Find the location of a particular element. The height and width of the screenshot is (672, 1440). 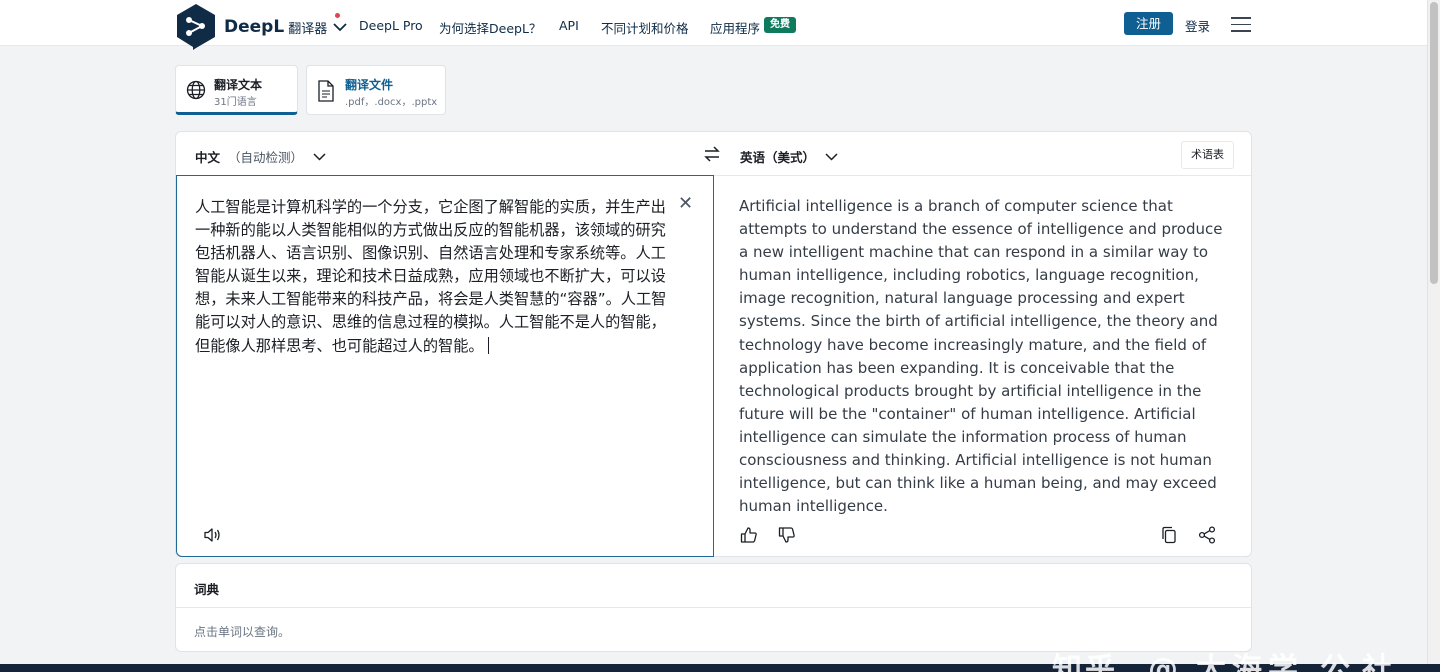

free-badge: 免费 is located at coordinates (780, 25).